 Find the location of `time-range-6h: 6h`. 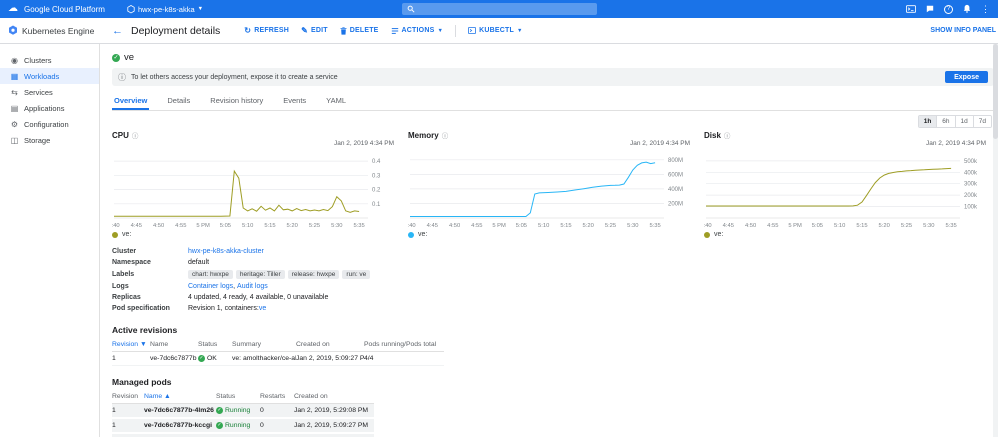

time-range-6h: 6h is located at coordinates (945, 121).